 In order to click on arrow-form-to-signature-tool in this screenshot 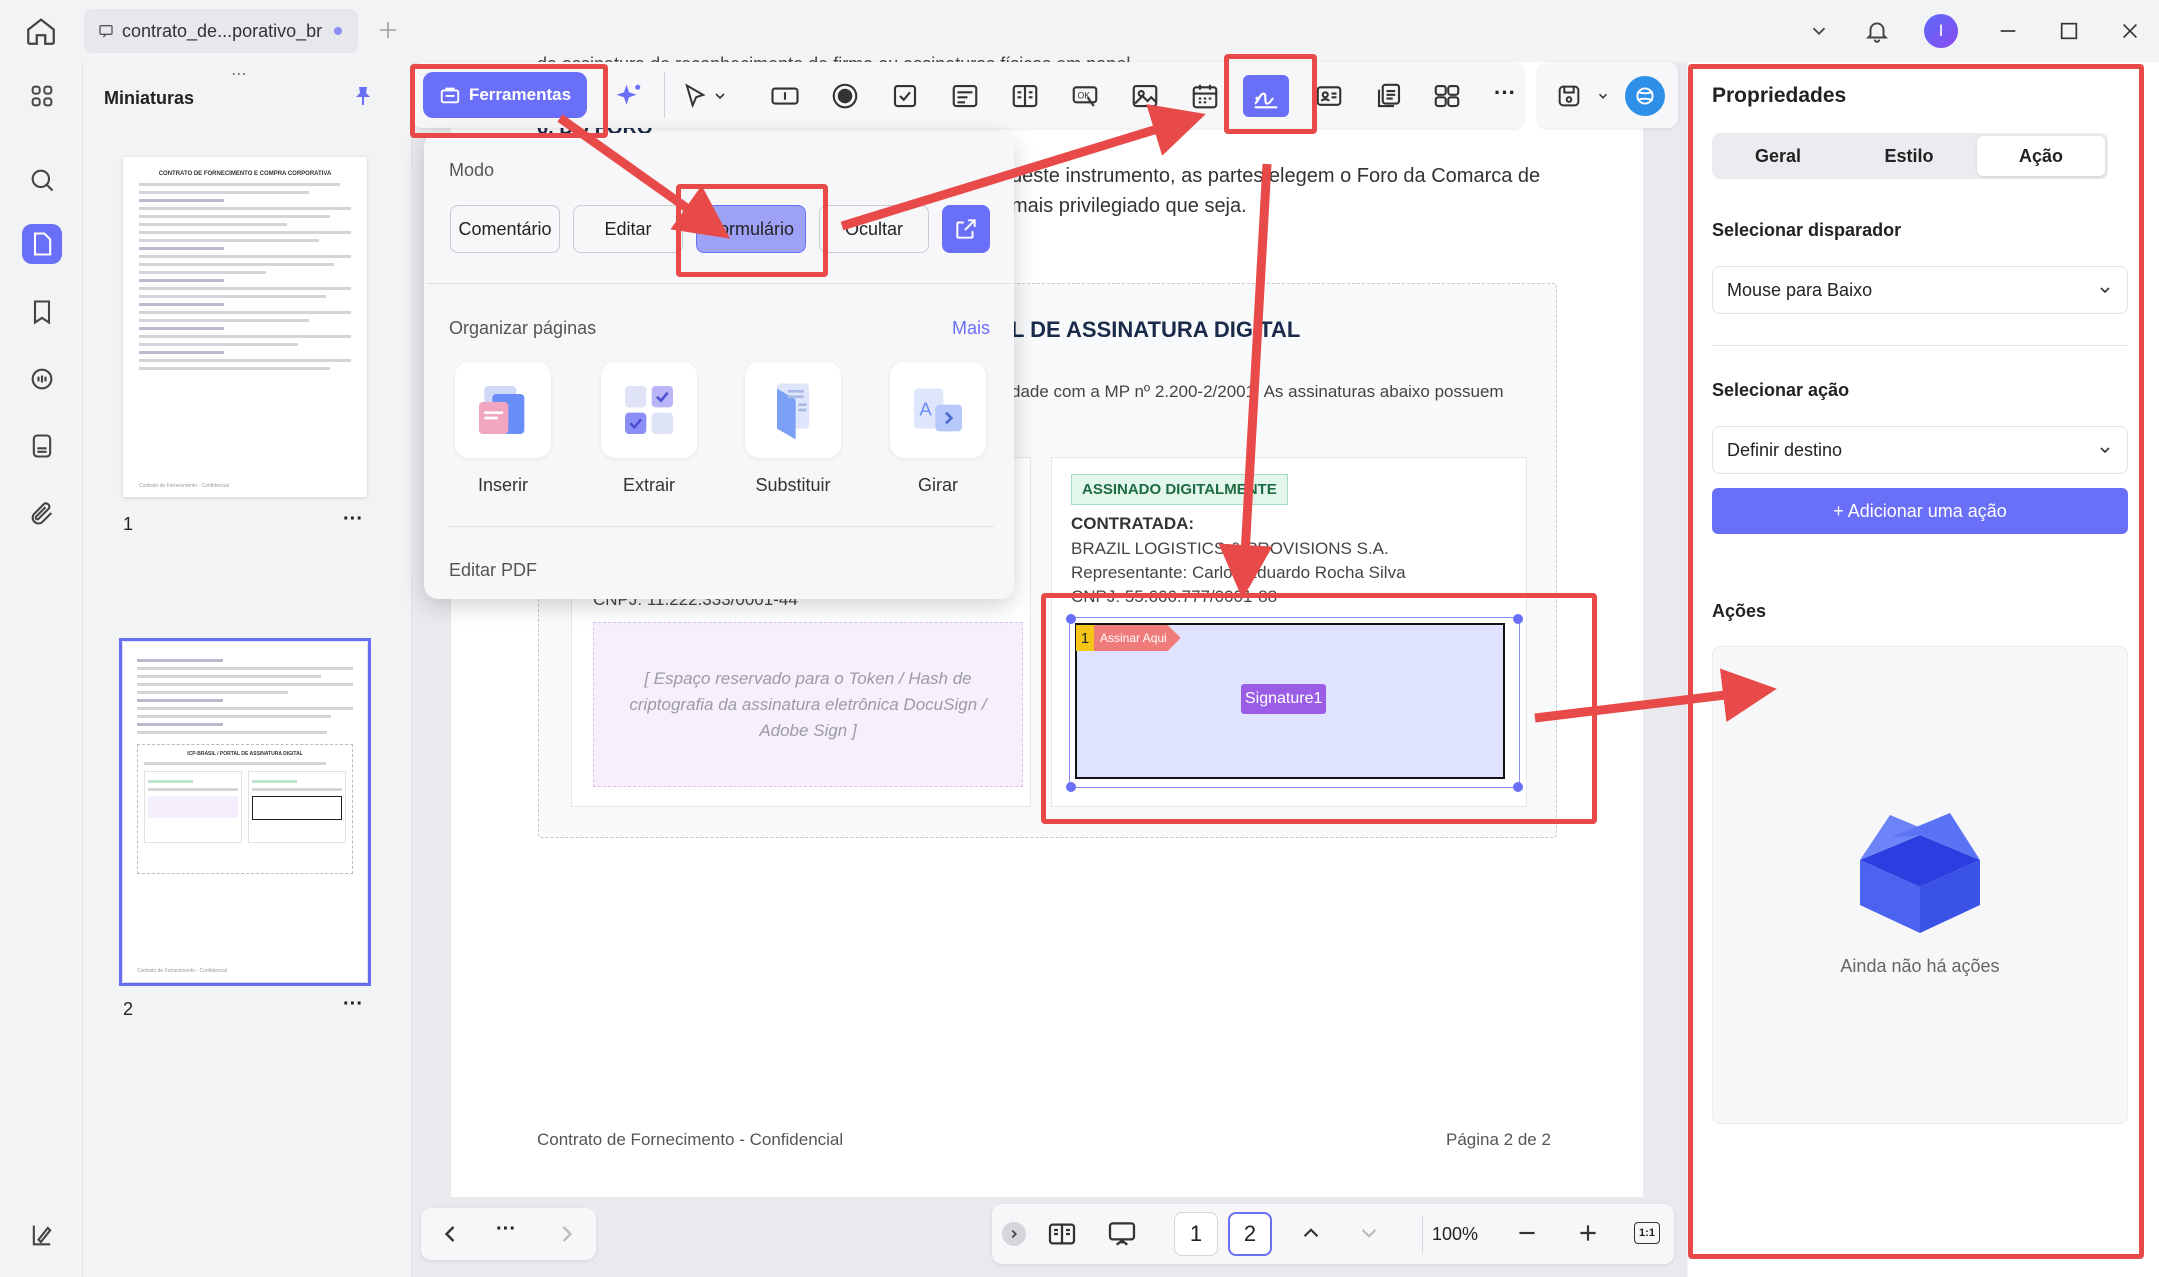, I will do `click(1023, 167)`.